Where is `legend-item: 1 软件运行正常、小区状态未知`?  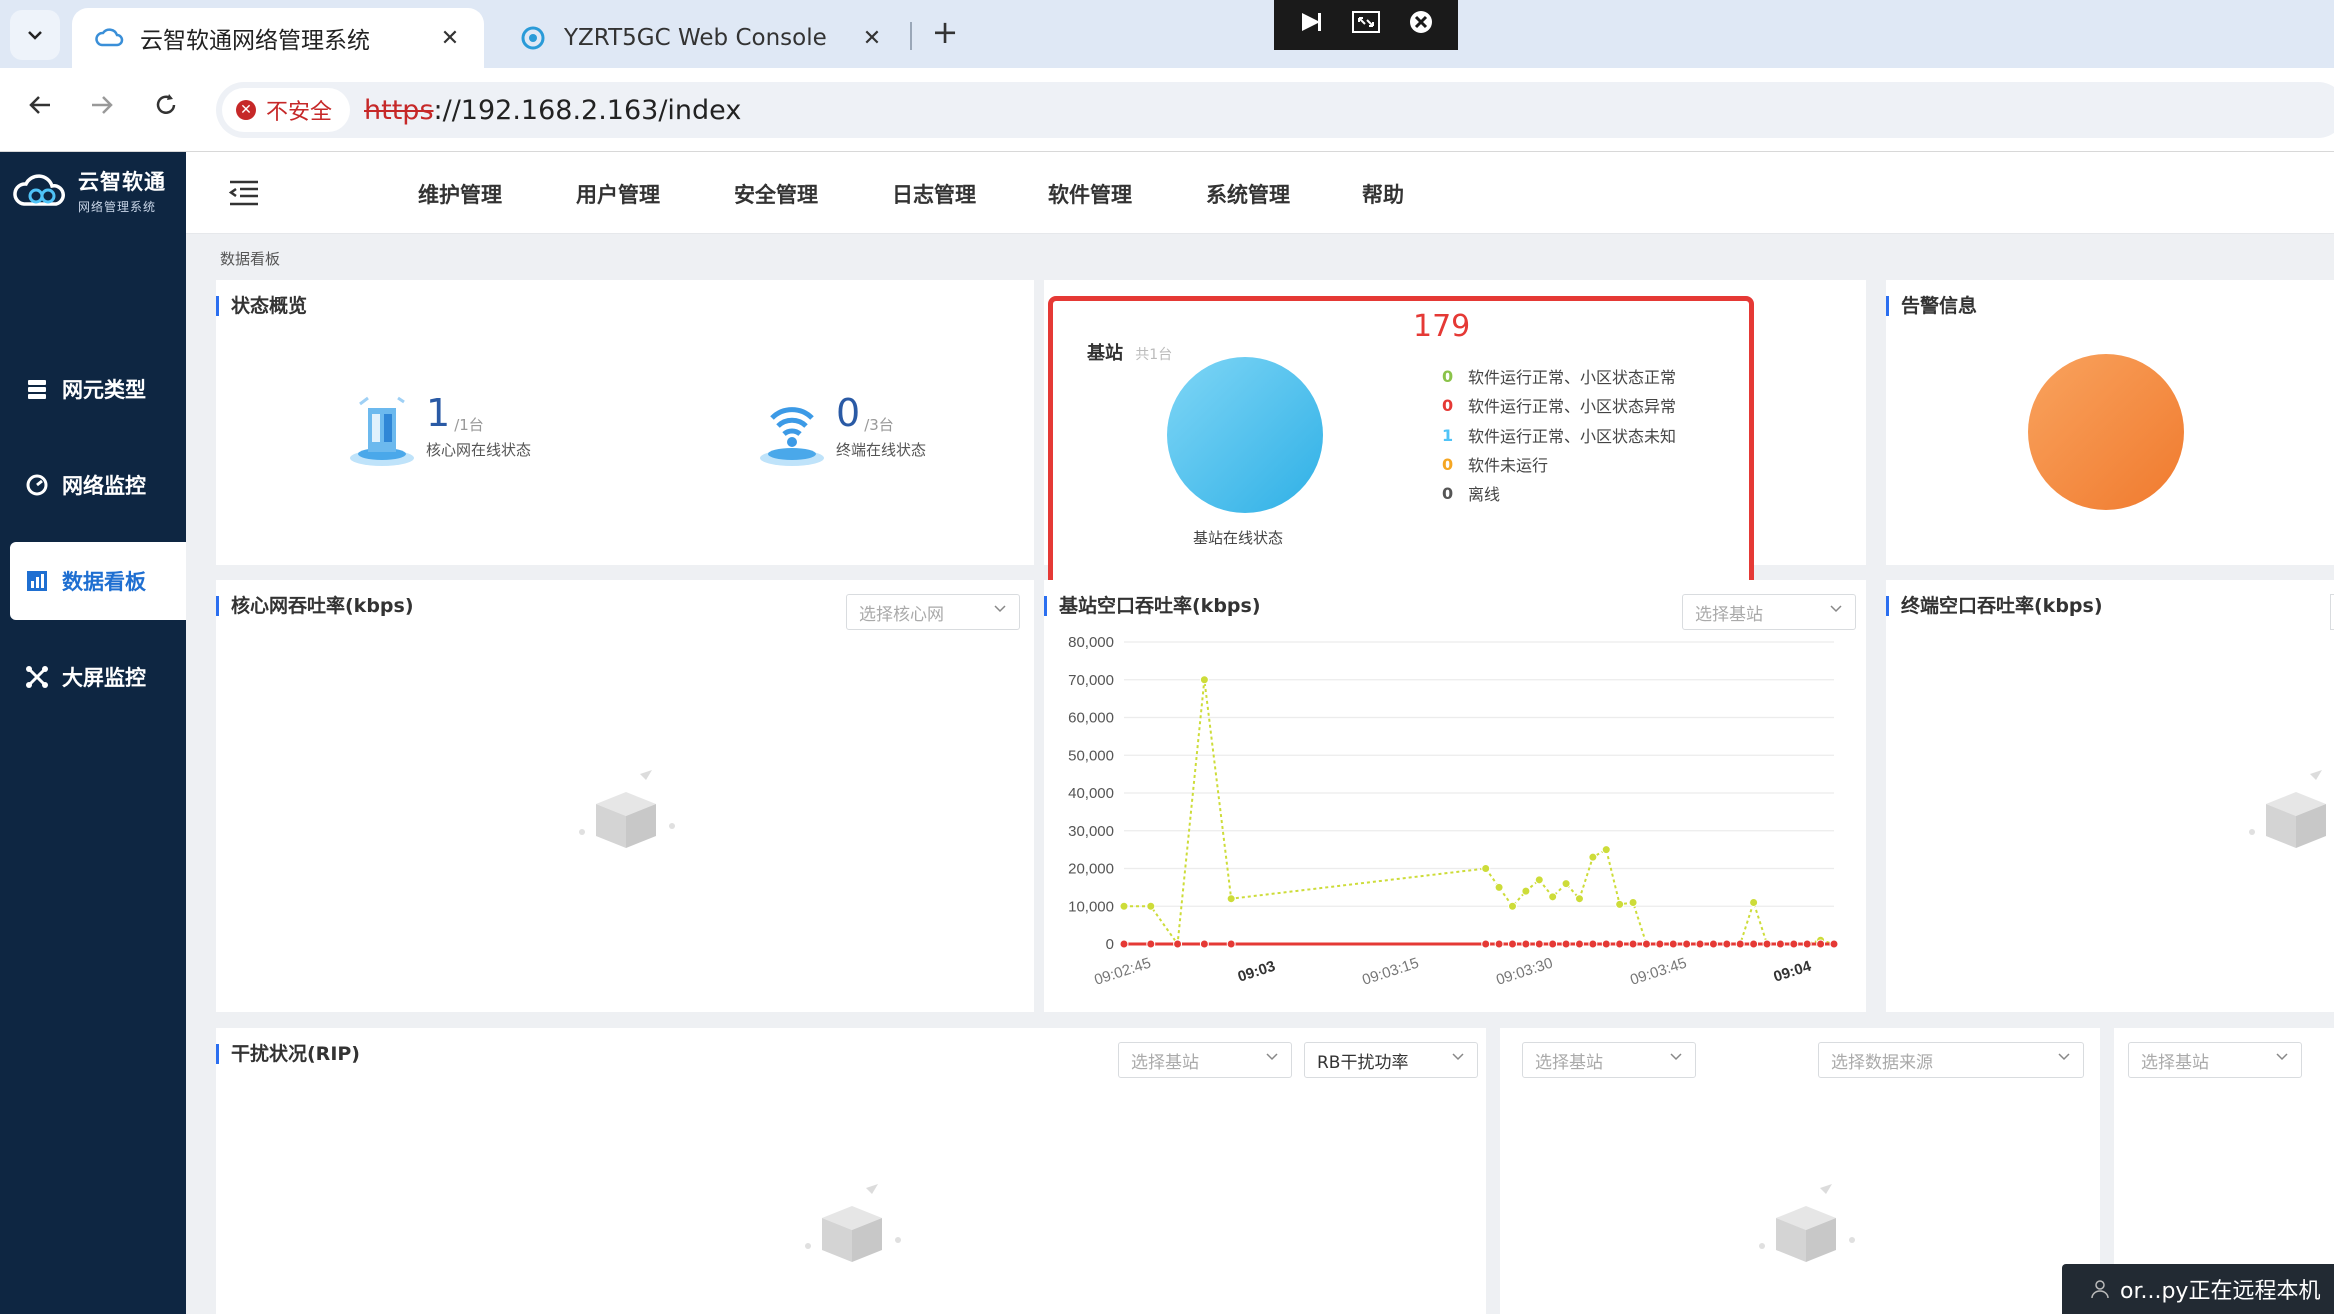 legend-item: 1 软件运行正常、小区状态未知 is located at coordinates (1559, 435).